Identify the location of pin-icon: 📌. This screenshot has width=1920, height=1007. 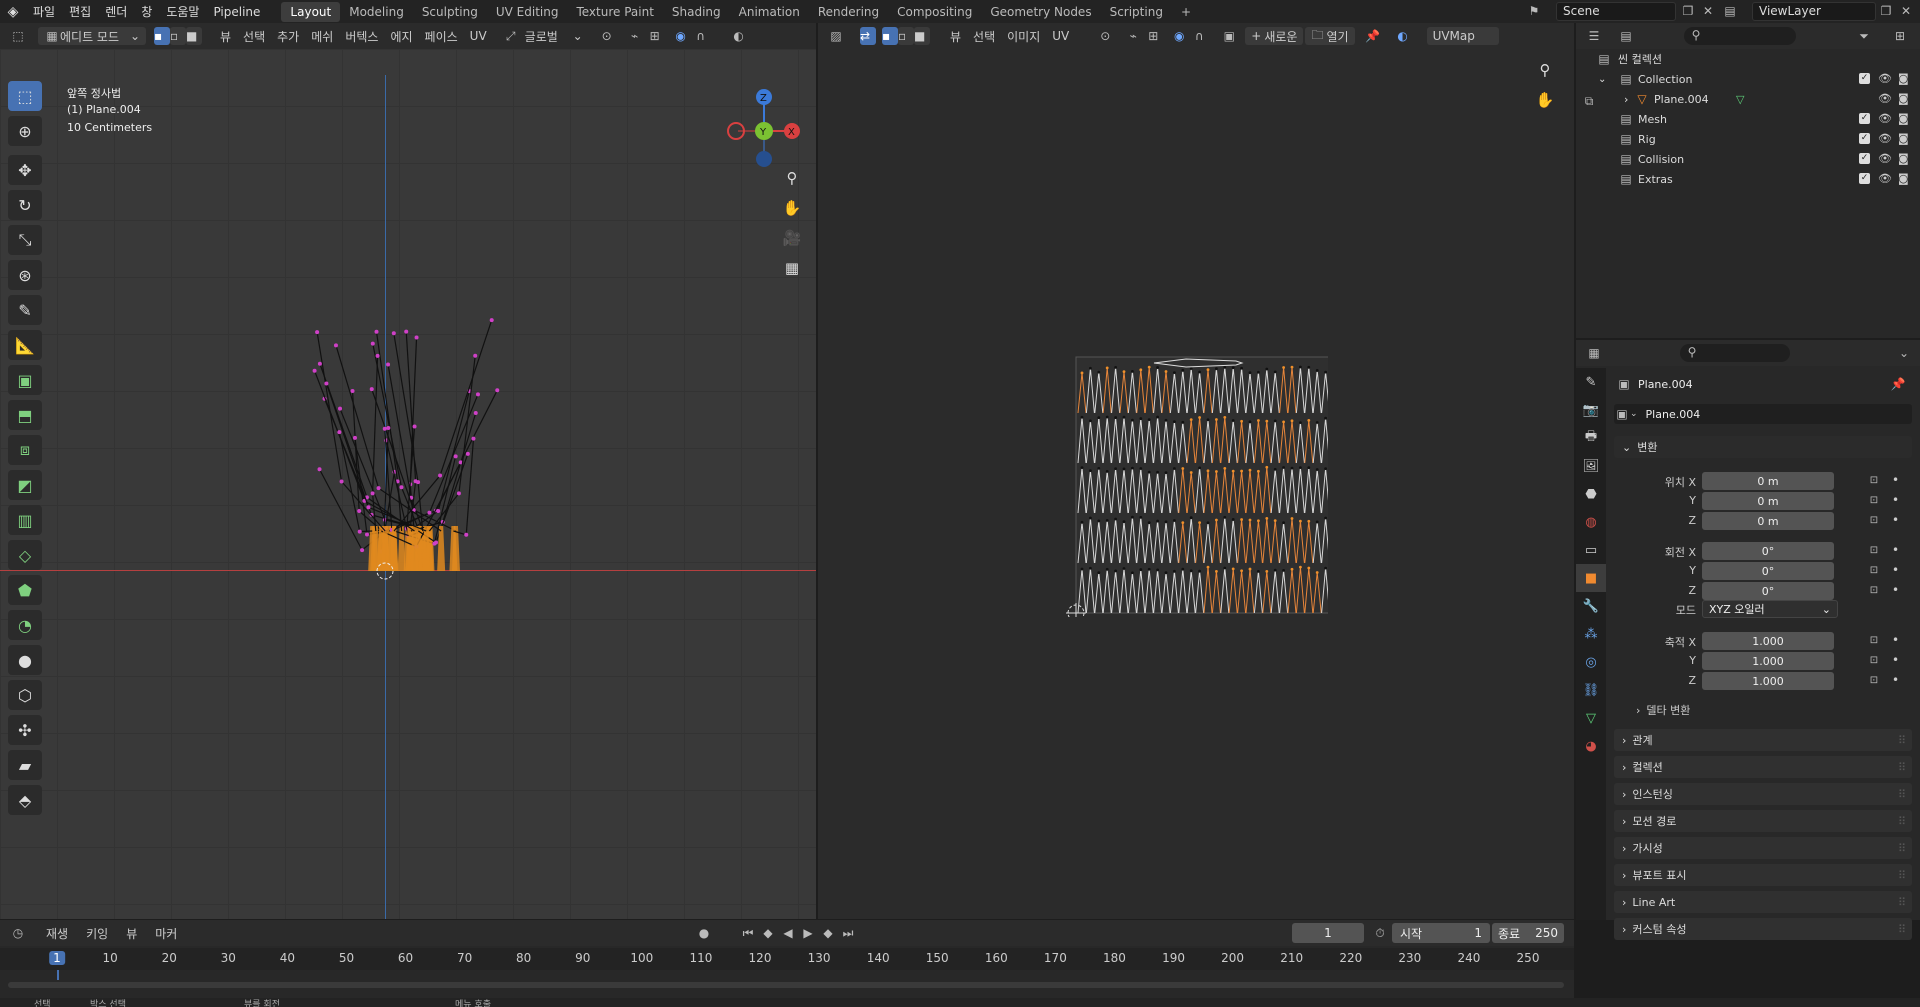
(1898, 384).